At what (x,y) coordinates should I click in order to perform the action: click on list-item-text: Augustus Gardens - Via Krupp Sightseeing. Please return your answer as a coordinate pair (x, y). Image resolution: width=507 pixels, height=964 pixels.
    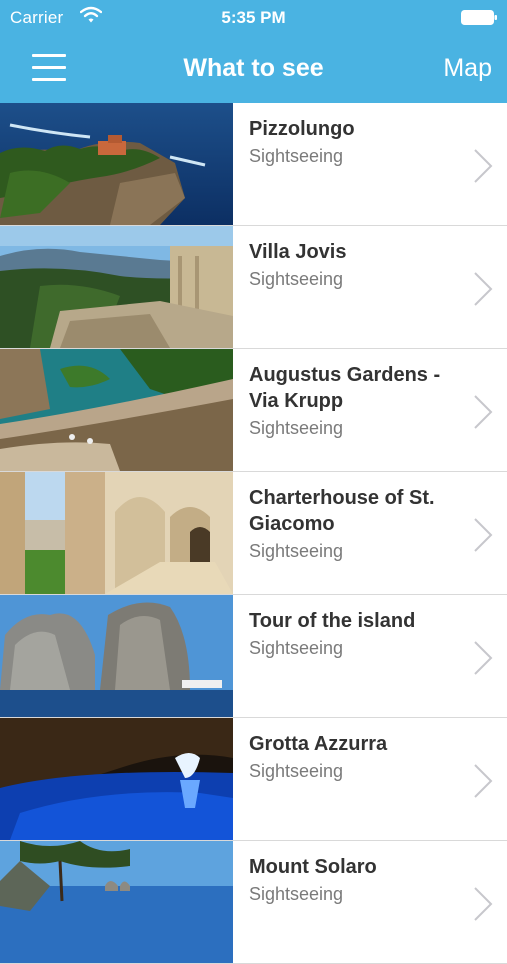
    Looking at the image, I should click on (359, 401).